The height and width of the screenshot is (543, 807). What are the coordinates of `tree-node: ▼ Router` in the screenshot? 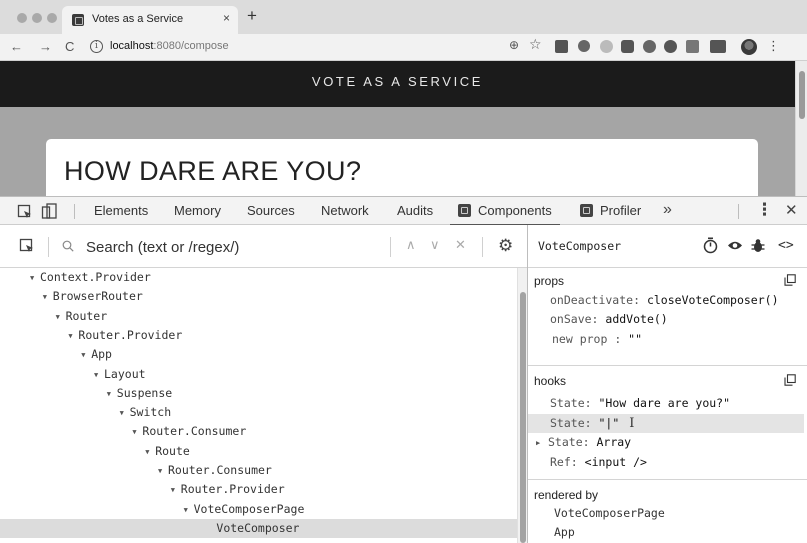 It's located at (82, 316).